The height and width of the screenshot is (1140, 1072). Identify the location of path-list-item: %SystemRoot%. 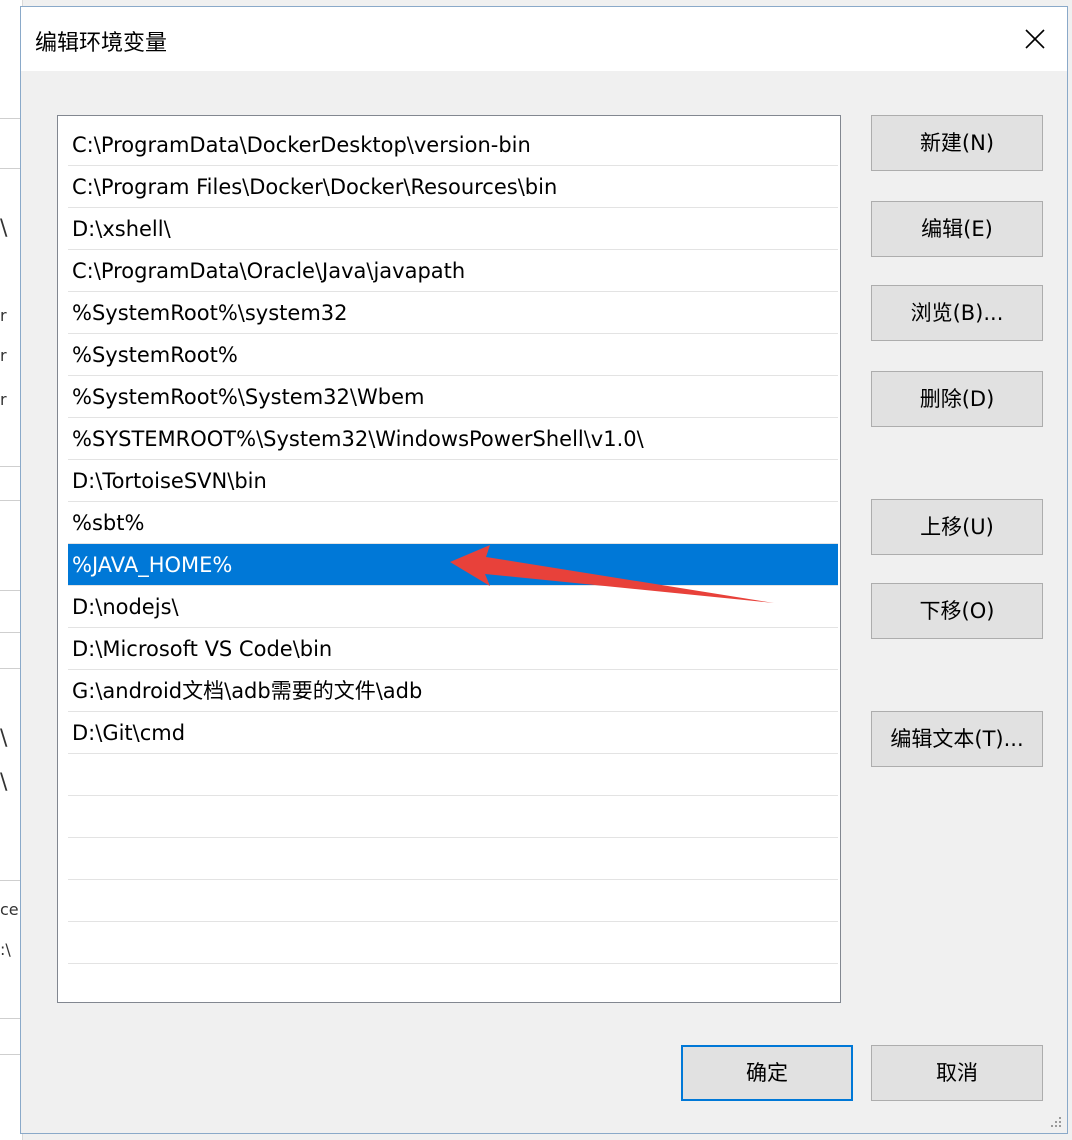
(453, 355).